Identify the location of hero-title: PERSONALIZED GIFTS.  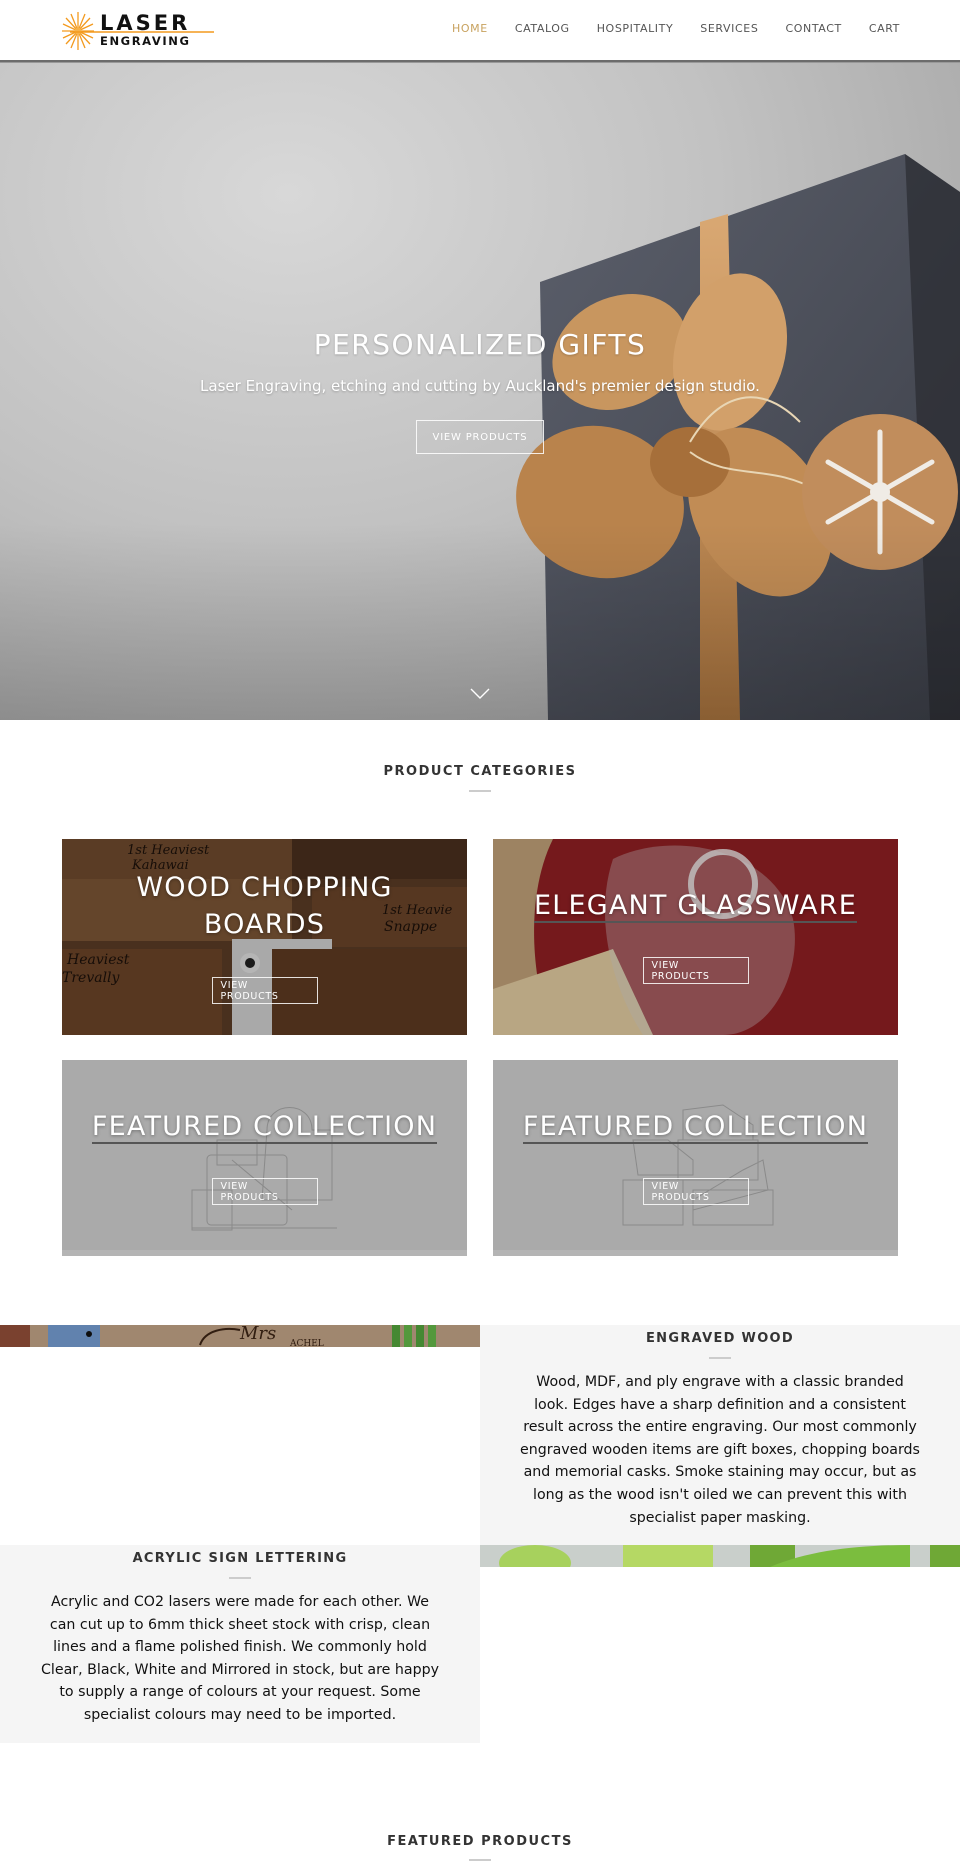
(480, 344).